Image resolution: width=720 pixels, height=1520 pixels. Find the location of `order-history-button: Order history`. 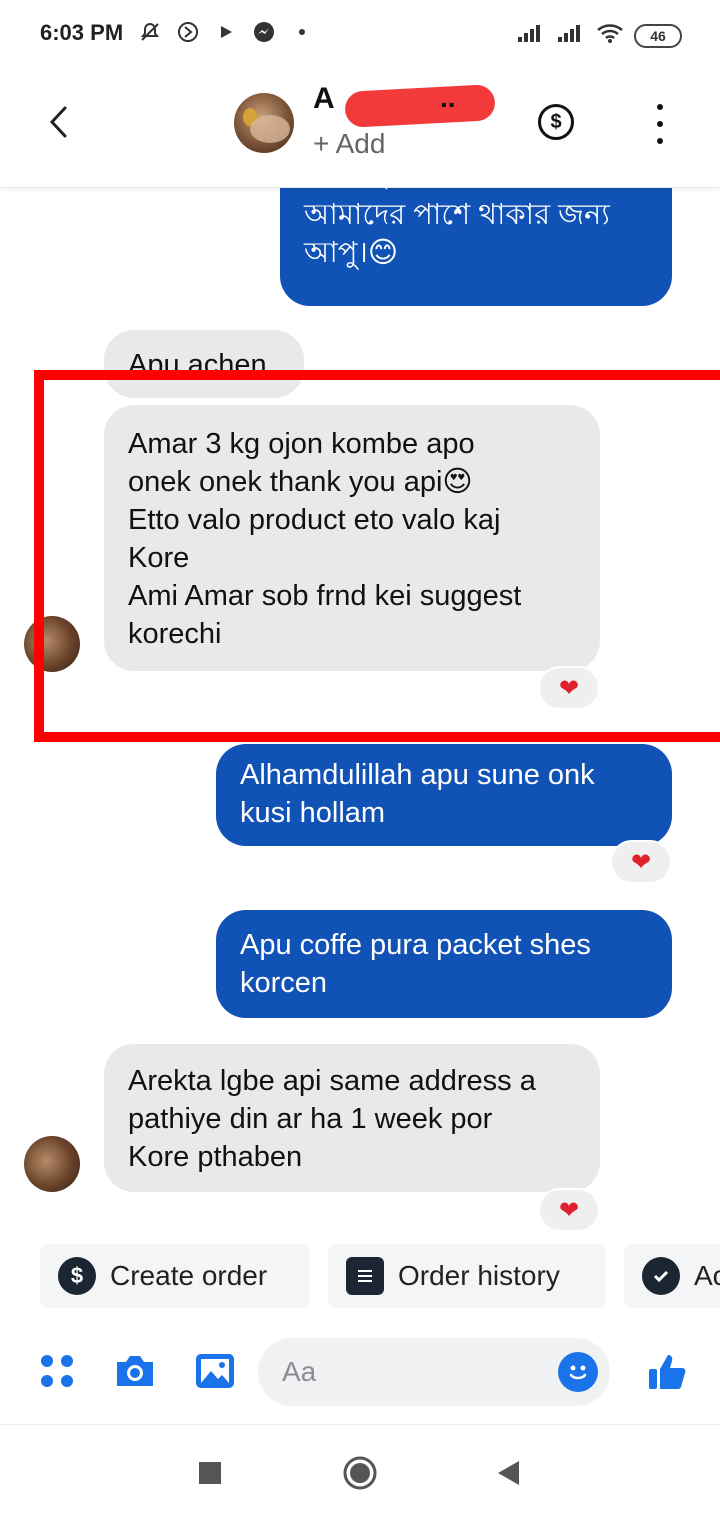

order-history-button: Order history is located at coordinates (467, 1276).